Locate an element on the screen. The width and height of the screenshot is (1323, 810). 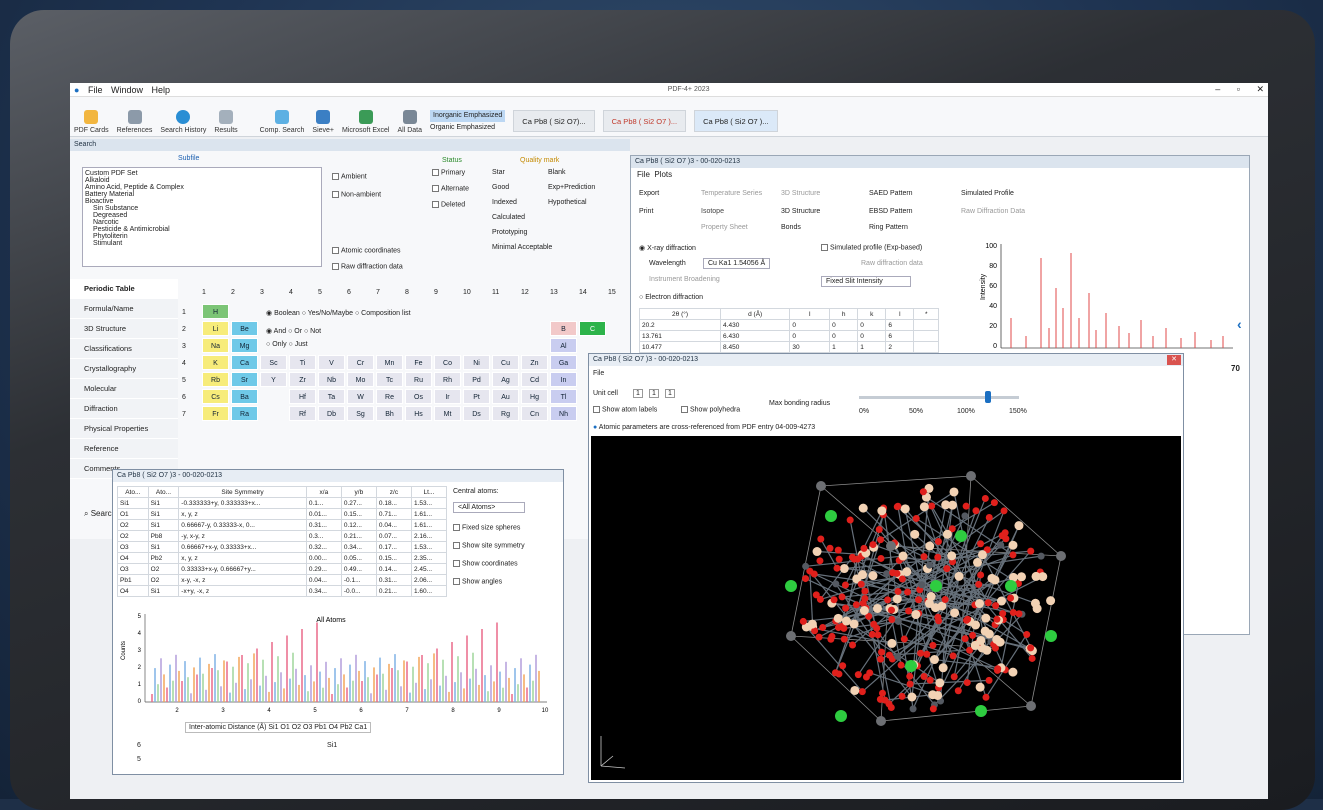
deleted-checkbox is located at coordinates (435, 204).